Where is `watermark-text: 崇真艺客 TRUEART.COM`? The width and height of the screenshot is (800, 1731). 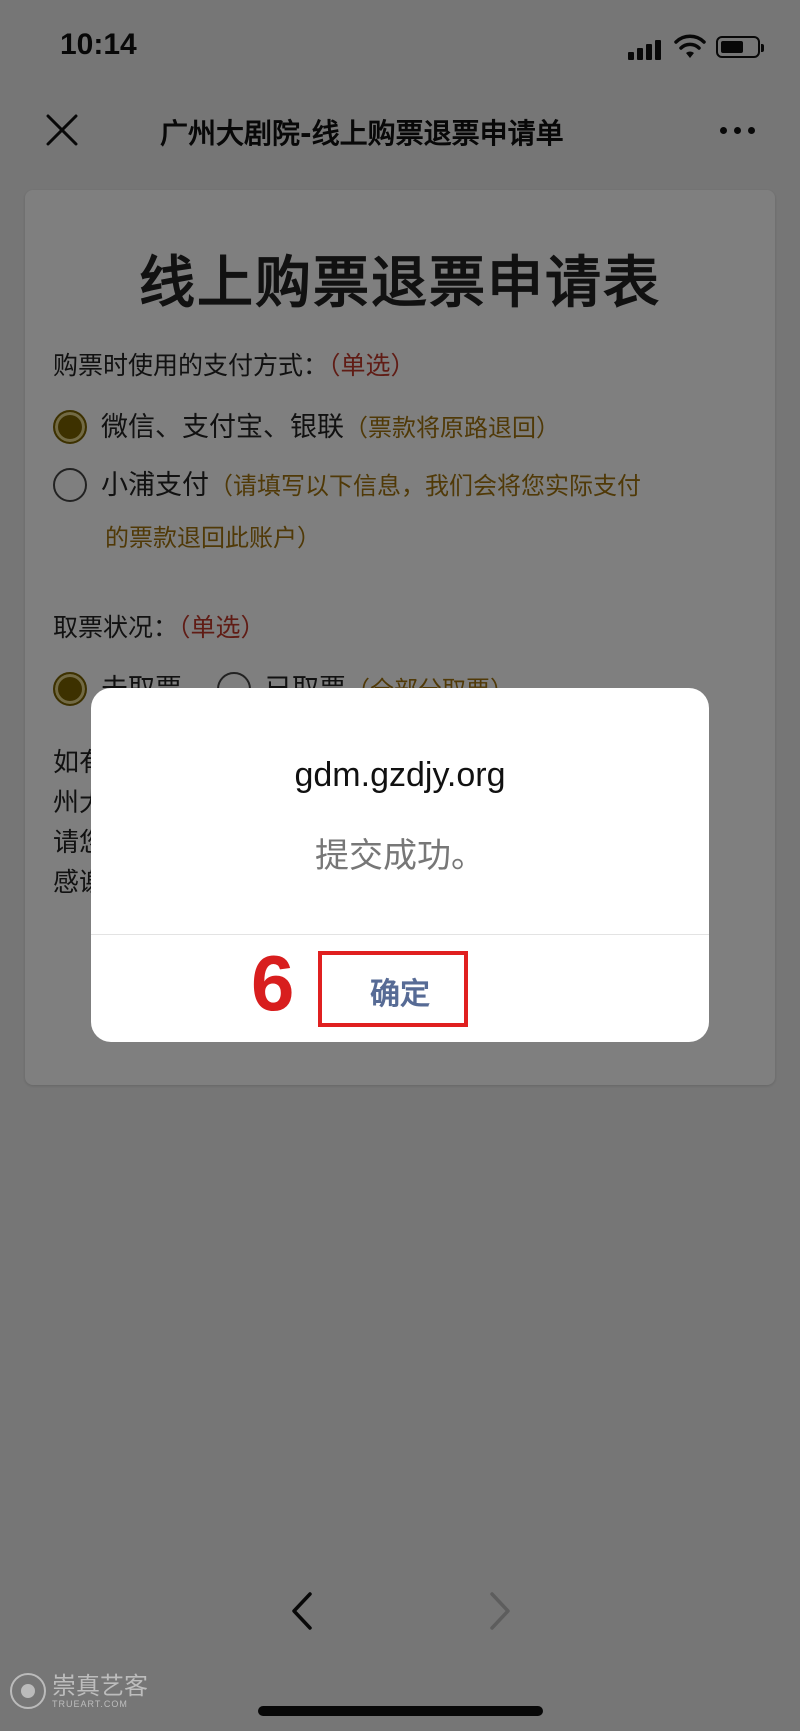
watermark-text: 崇真艺客 TRUEART.COM is located at coordinates (100, 1691).